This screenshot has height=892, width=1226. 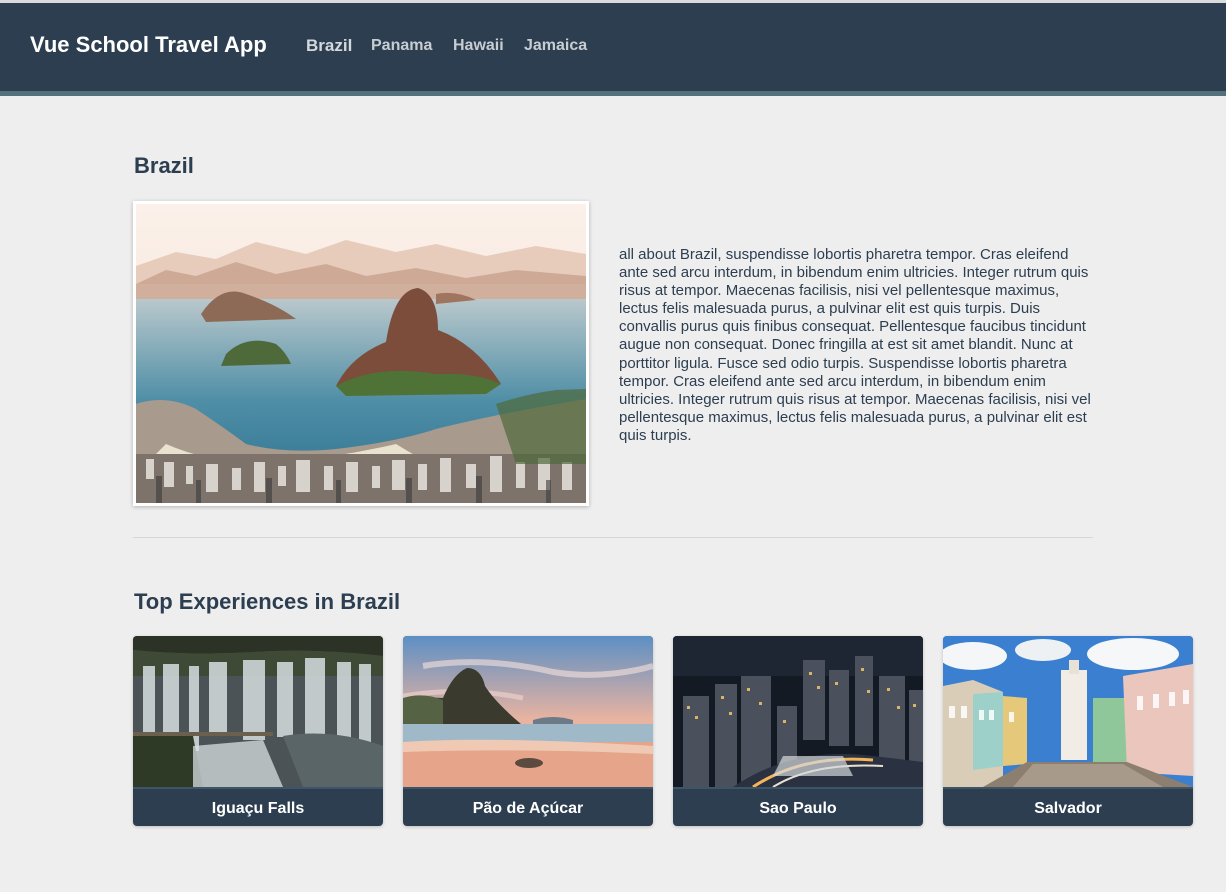 What do you see at coordinates (258, 806) in the screenshot?
I see `experience-label: Iguaçu Falls` at bounding box center [258, 806].